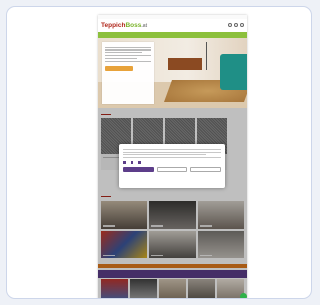  What do you see at coordinates (206, 169) in the screenshot?
I see `settings-button` at bounding box center [206, 169].